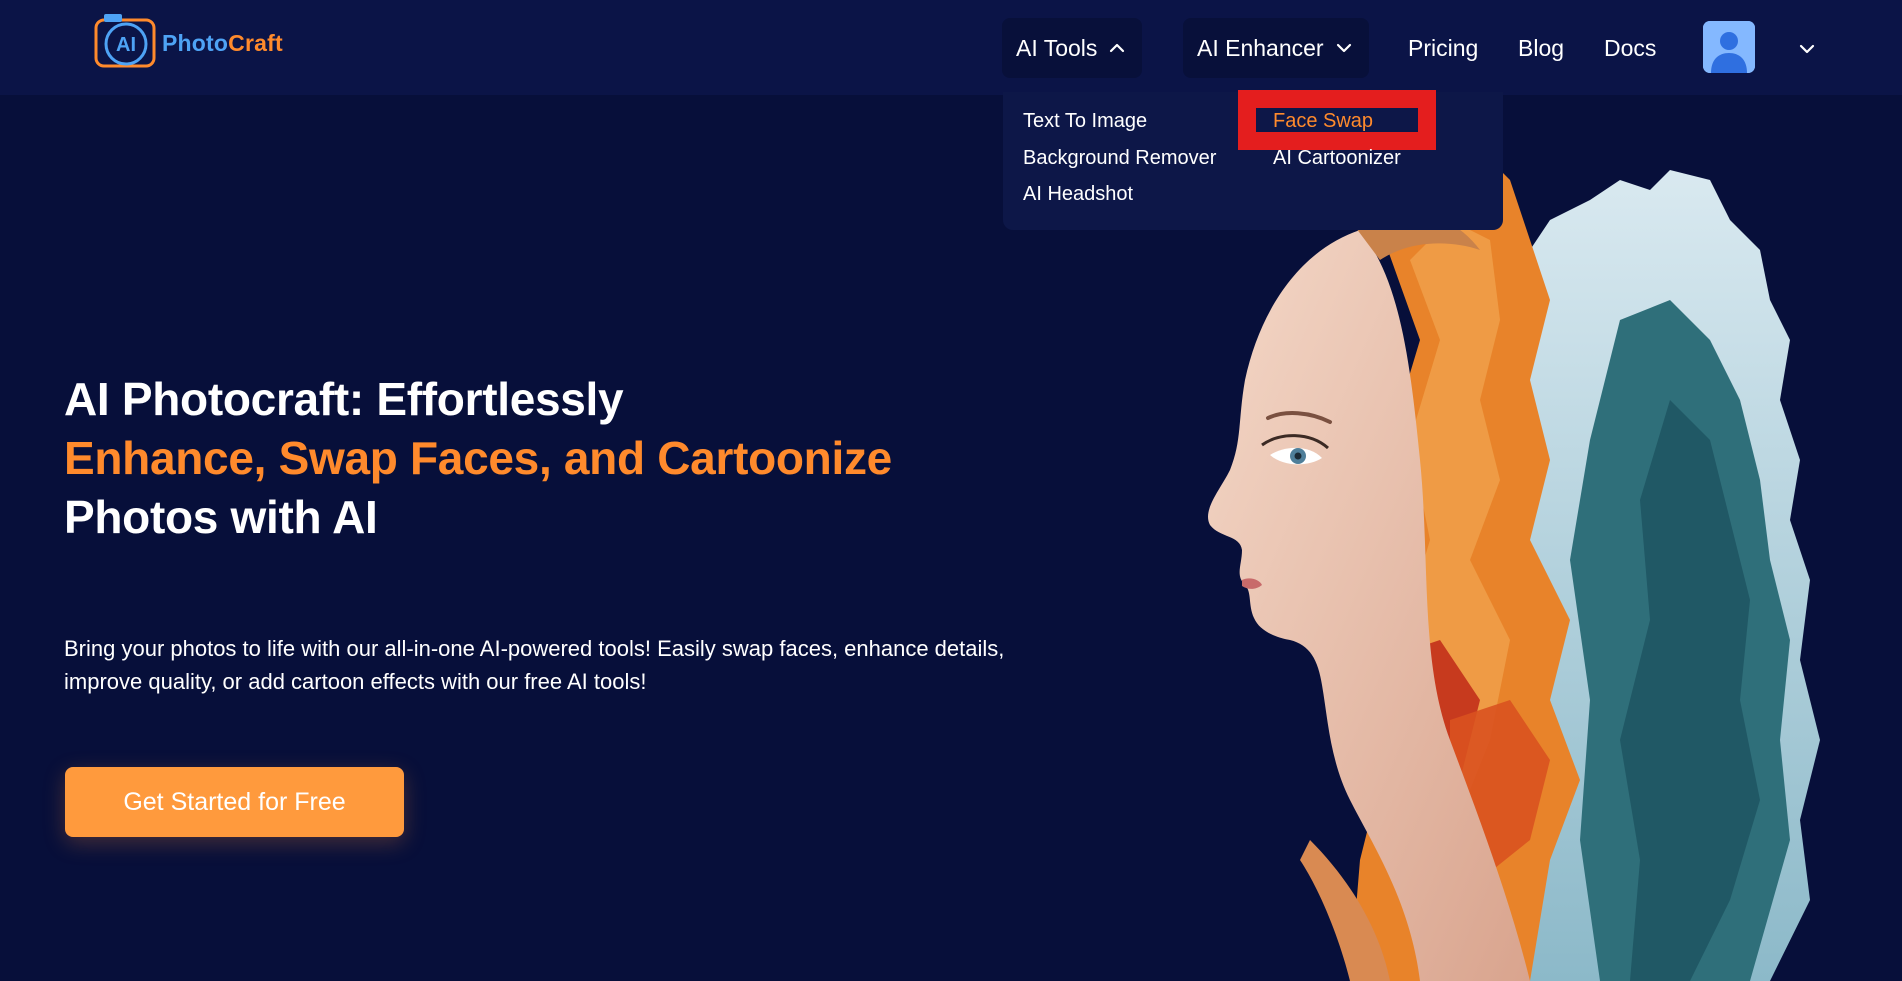 This screenshot has width=1902, height=981. I want to click on account-chevron-down-icon, so click(1807, 49).